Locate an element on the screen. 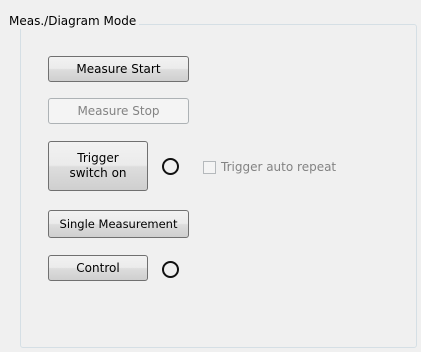 Image resolution: width=421 pixels, height=352 pixels. group-title: Meas./Diagram Mode is located at coordinates (73, 21).